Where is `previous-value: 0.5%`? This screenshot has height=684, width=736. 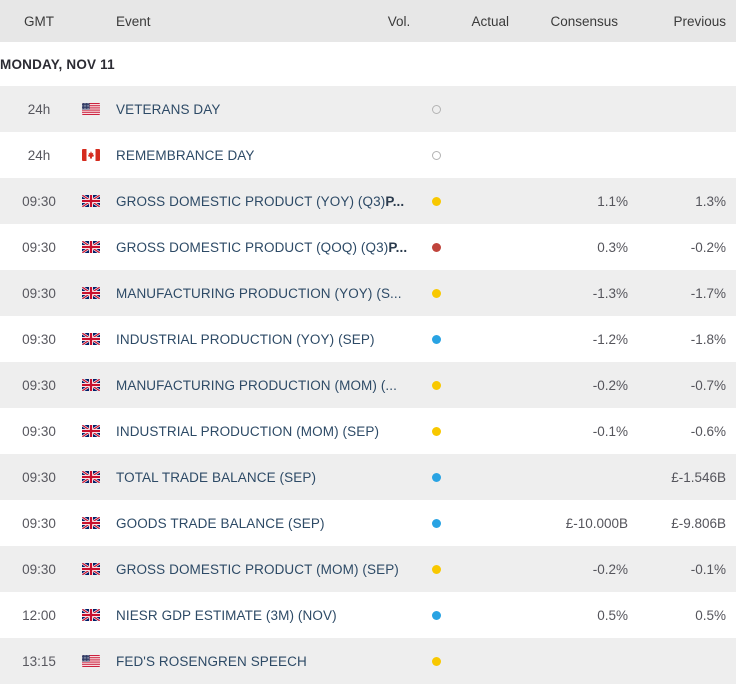 previous-value: 0.5% is located at coordinates (710, 615).